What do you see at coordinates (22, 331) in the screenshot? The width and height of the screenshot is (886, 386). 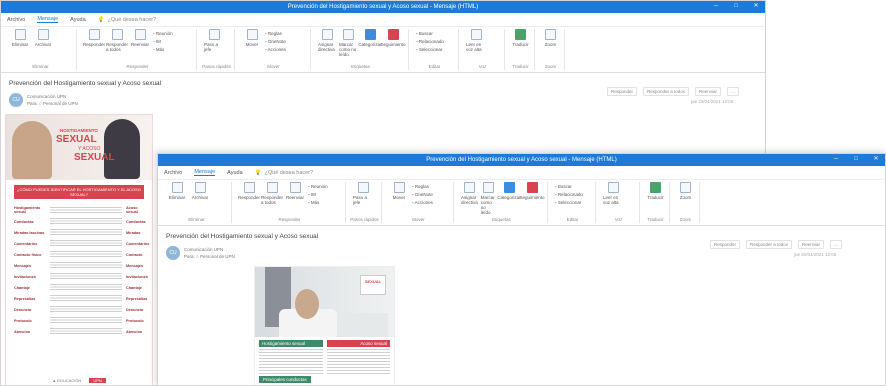 I see `row-left-label: Atención` at bounding box center [22, 331].